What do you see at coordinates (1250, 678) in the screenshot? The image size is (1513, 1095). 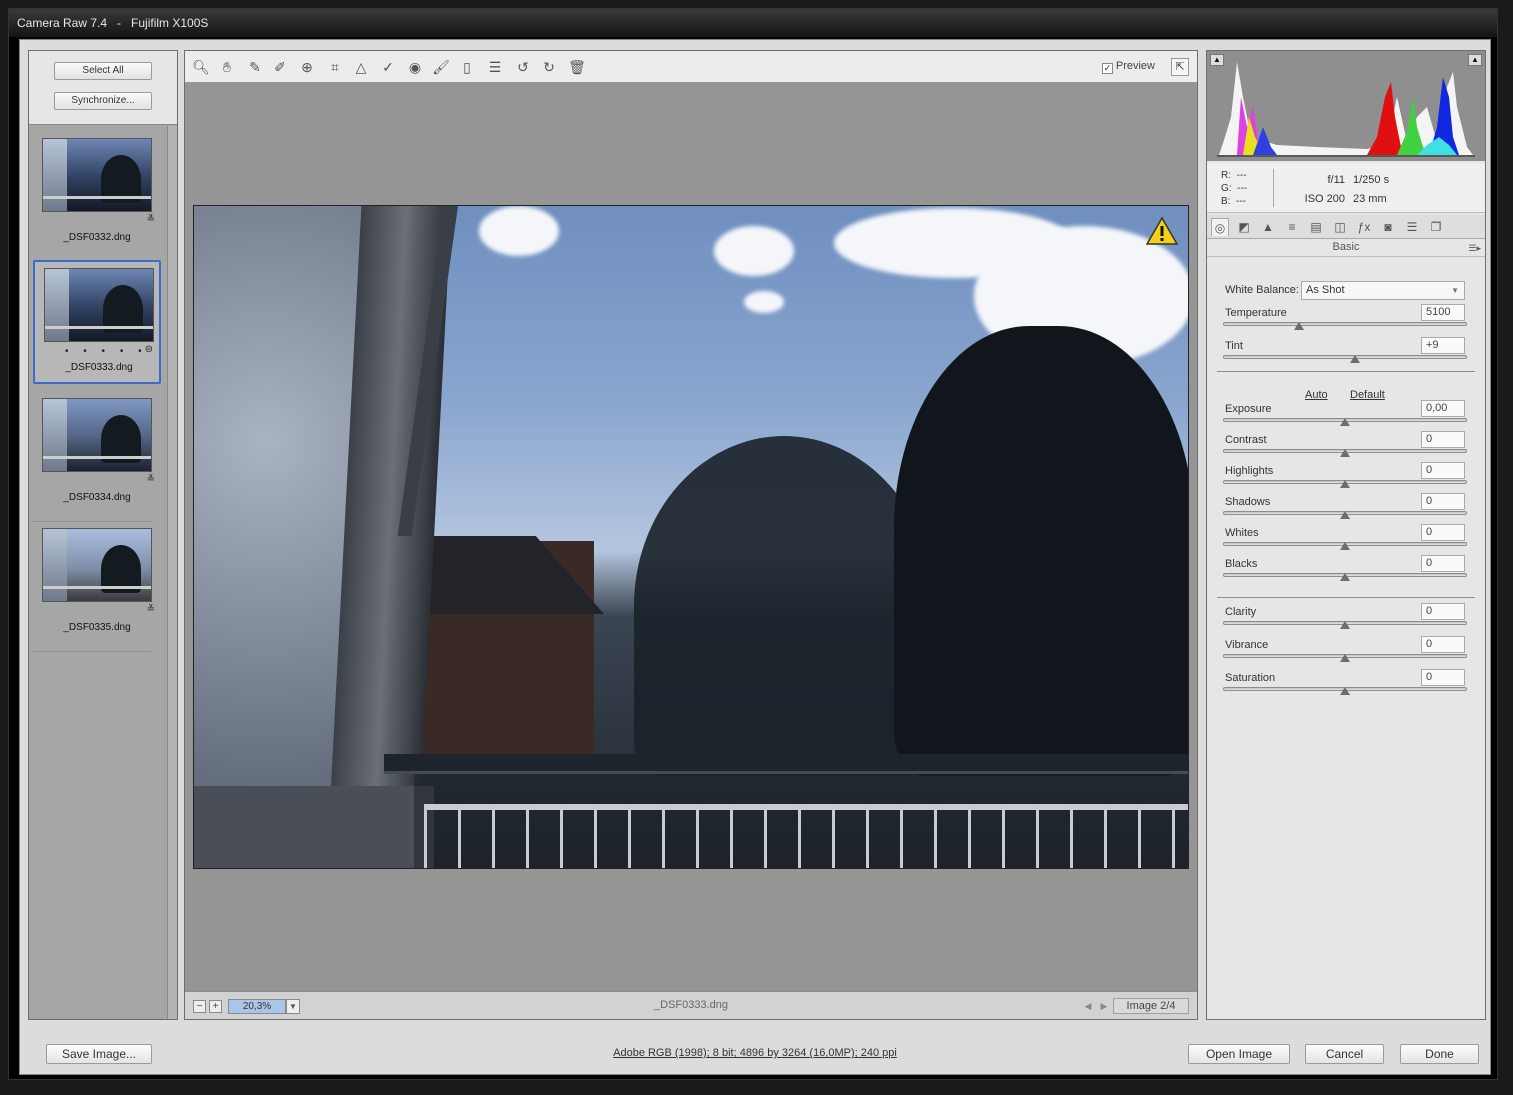 I see `slider-label: Saturation` at bounding box center [1250, 678].